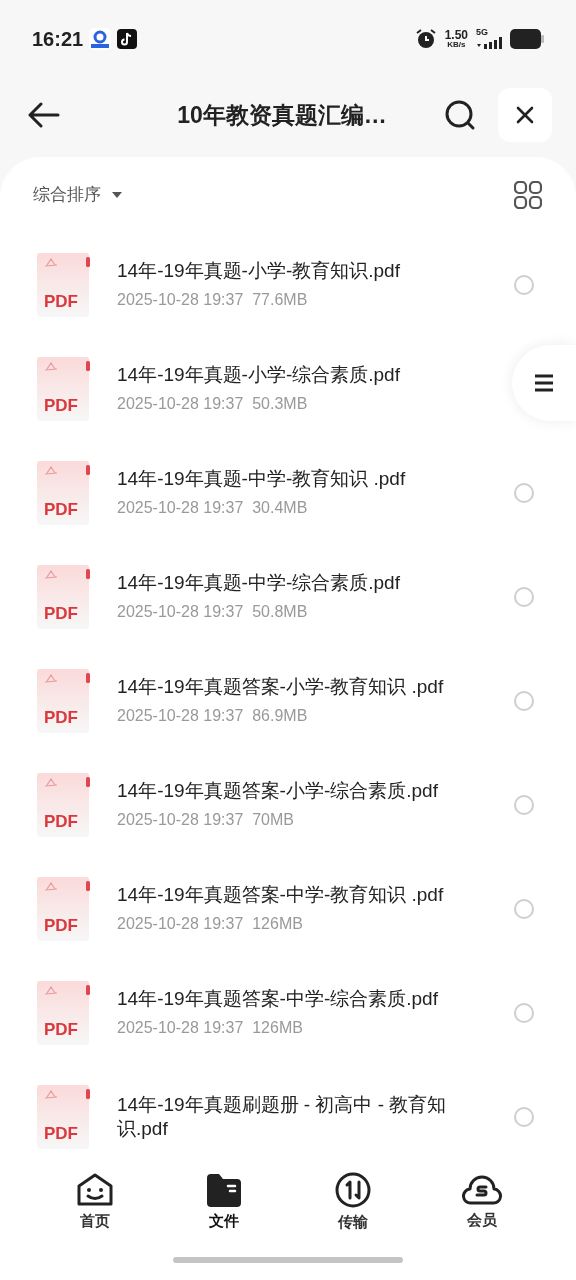  Describe the element at coordinates (58, 39) in the screenshot. I see `status-time: 16:21` at that location.